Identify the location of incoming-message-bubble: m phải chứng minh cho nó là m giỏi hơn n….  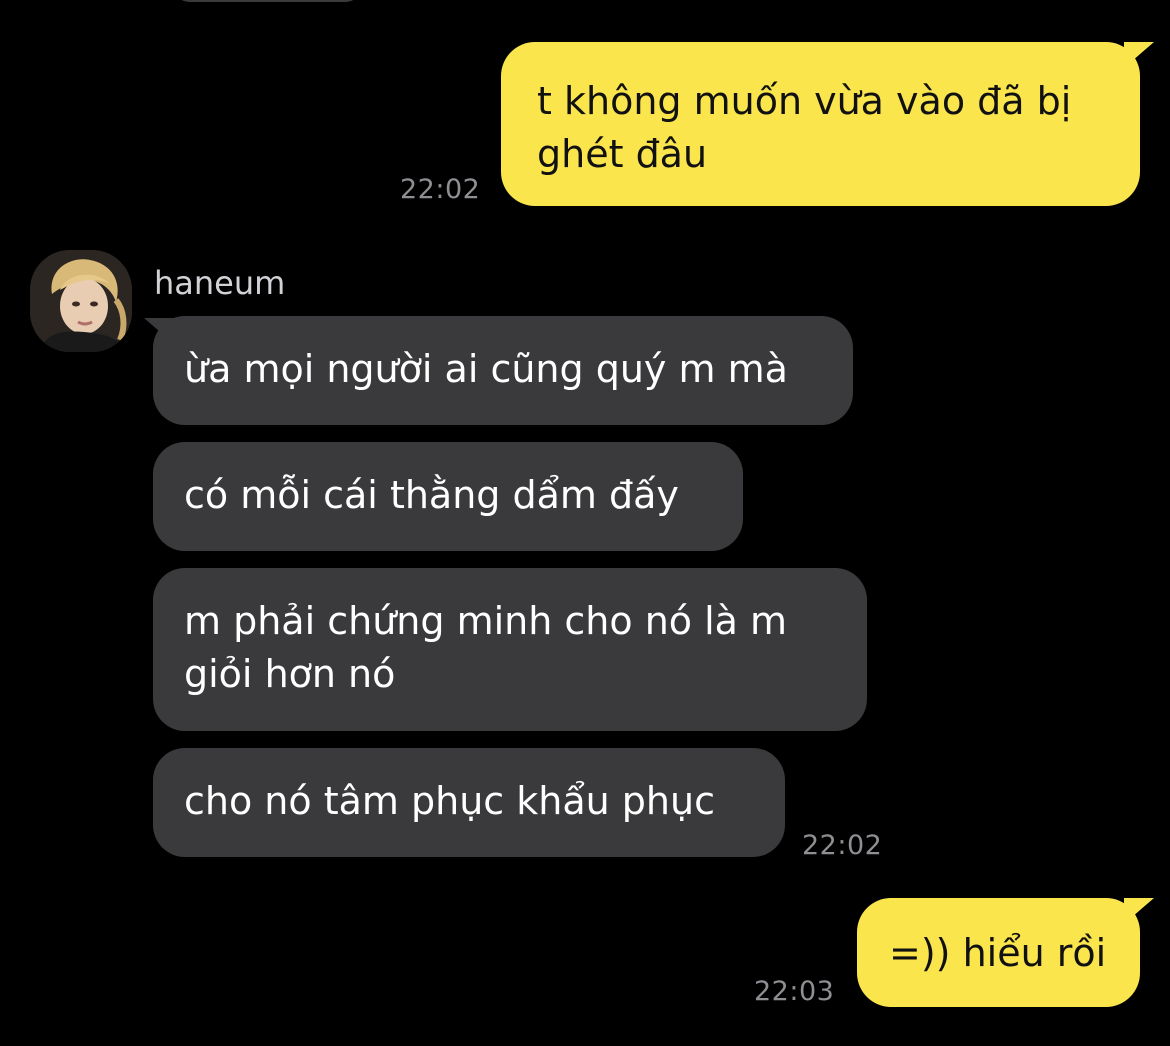
(510, 649).